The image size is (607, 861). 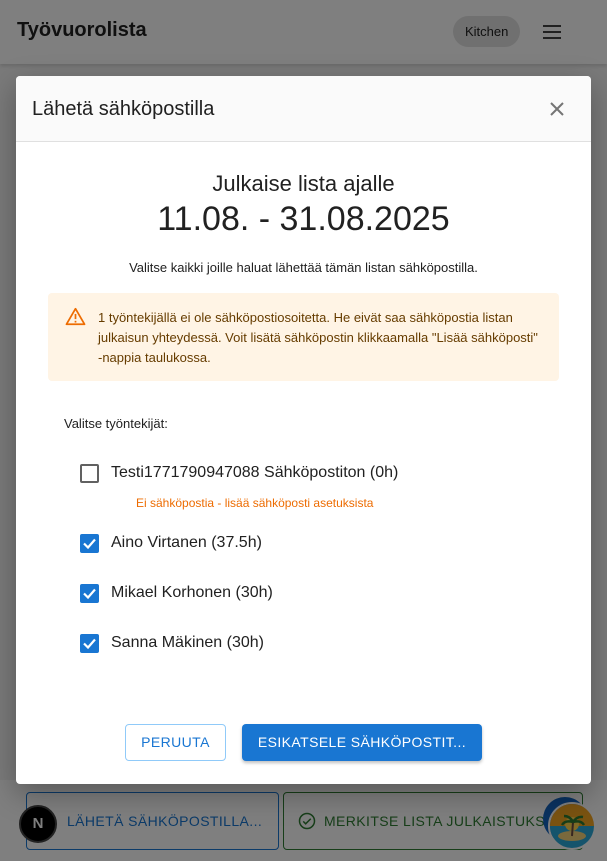 I want to click on publish-heading: Julkaise lista ajalle, so click(x=303, y=183).